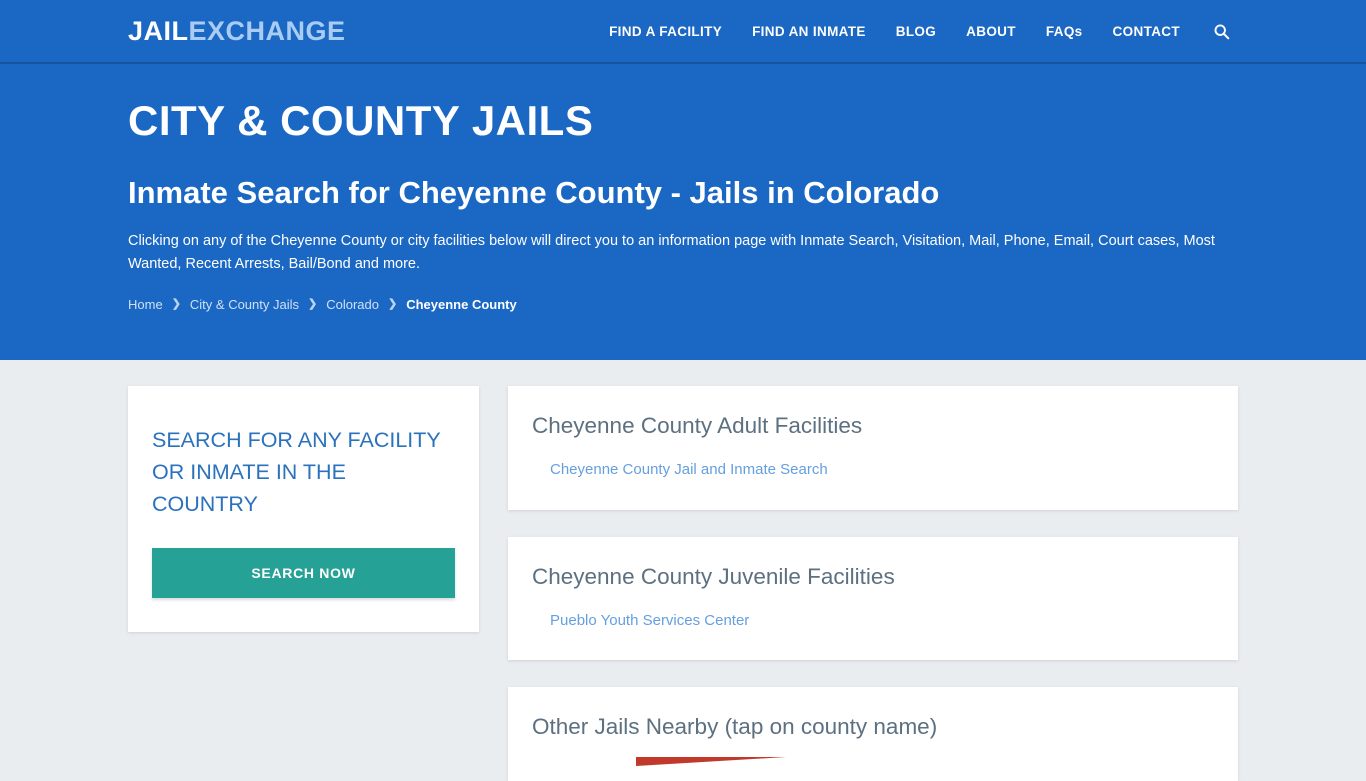 This screenshot has height=781, width=1366. I want to click on search-now-button: SEARCH NOW, so click(303, 573).